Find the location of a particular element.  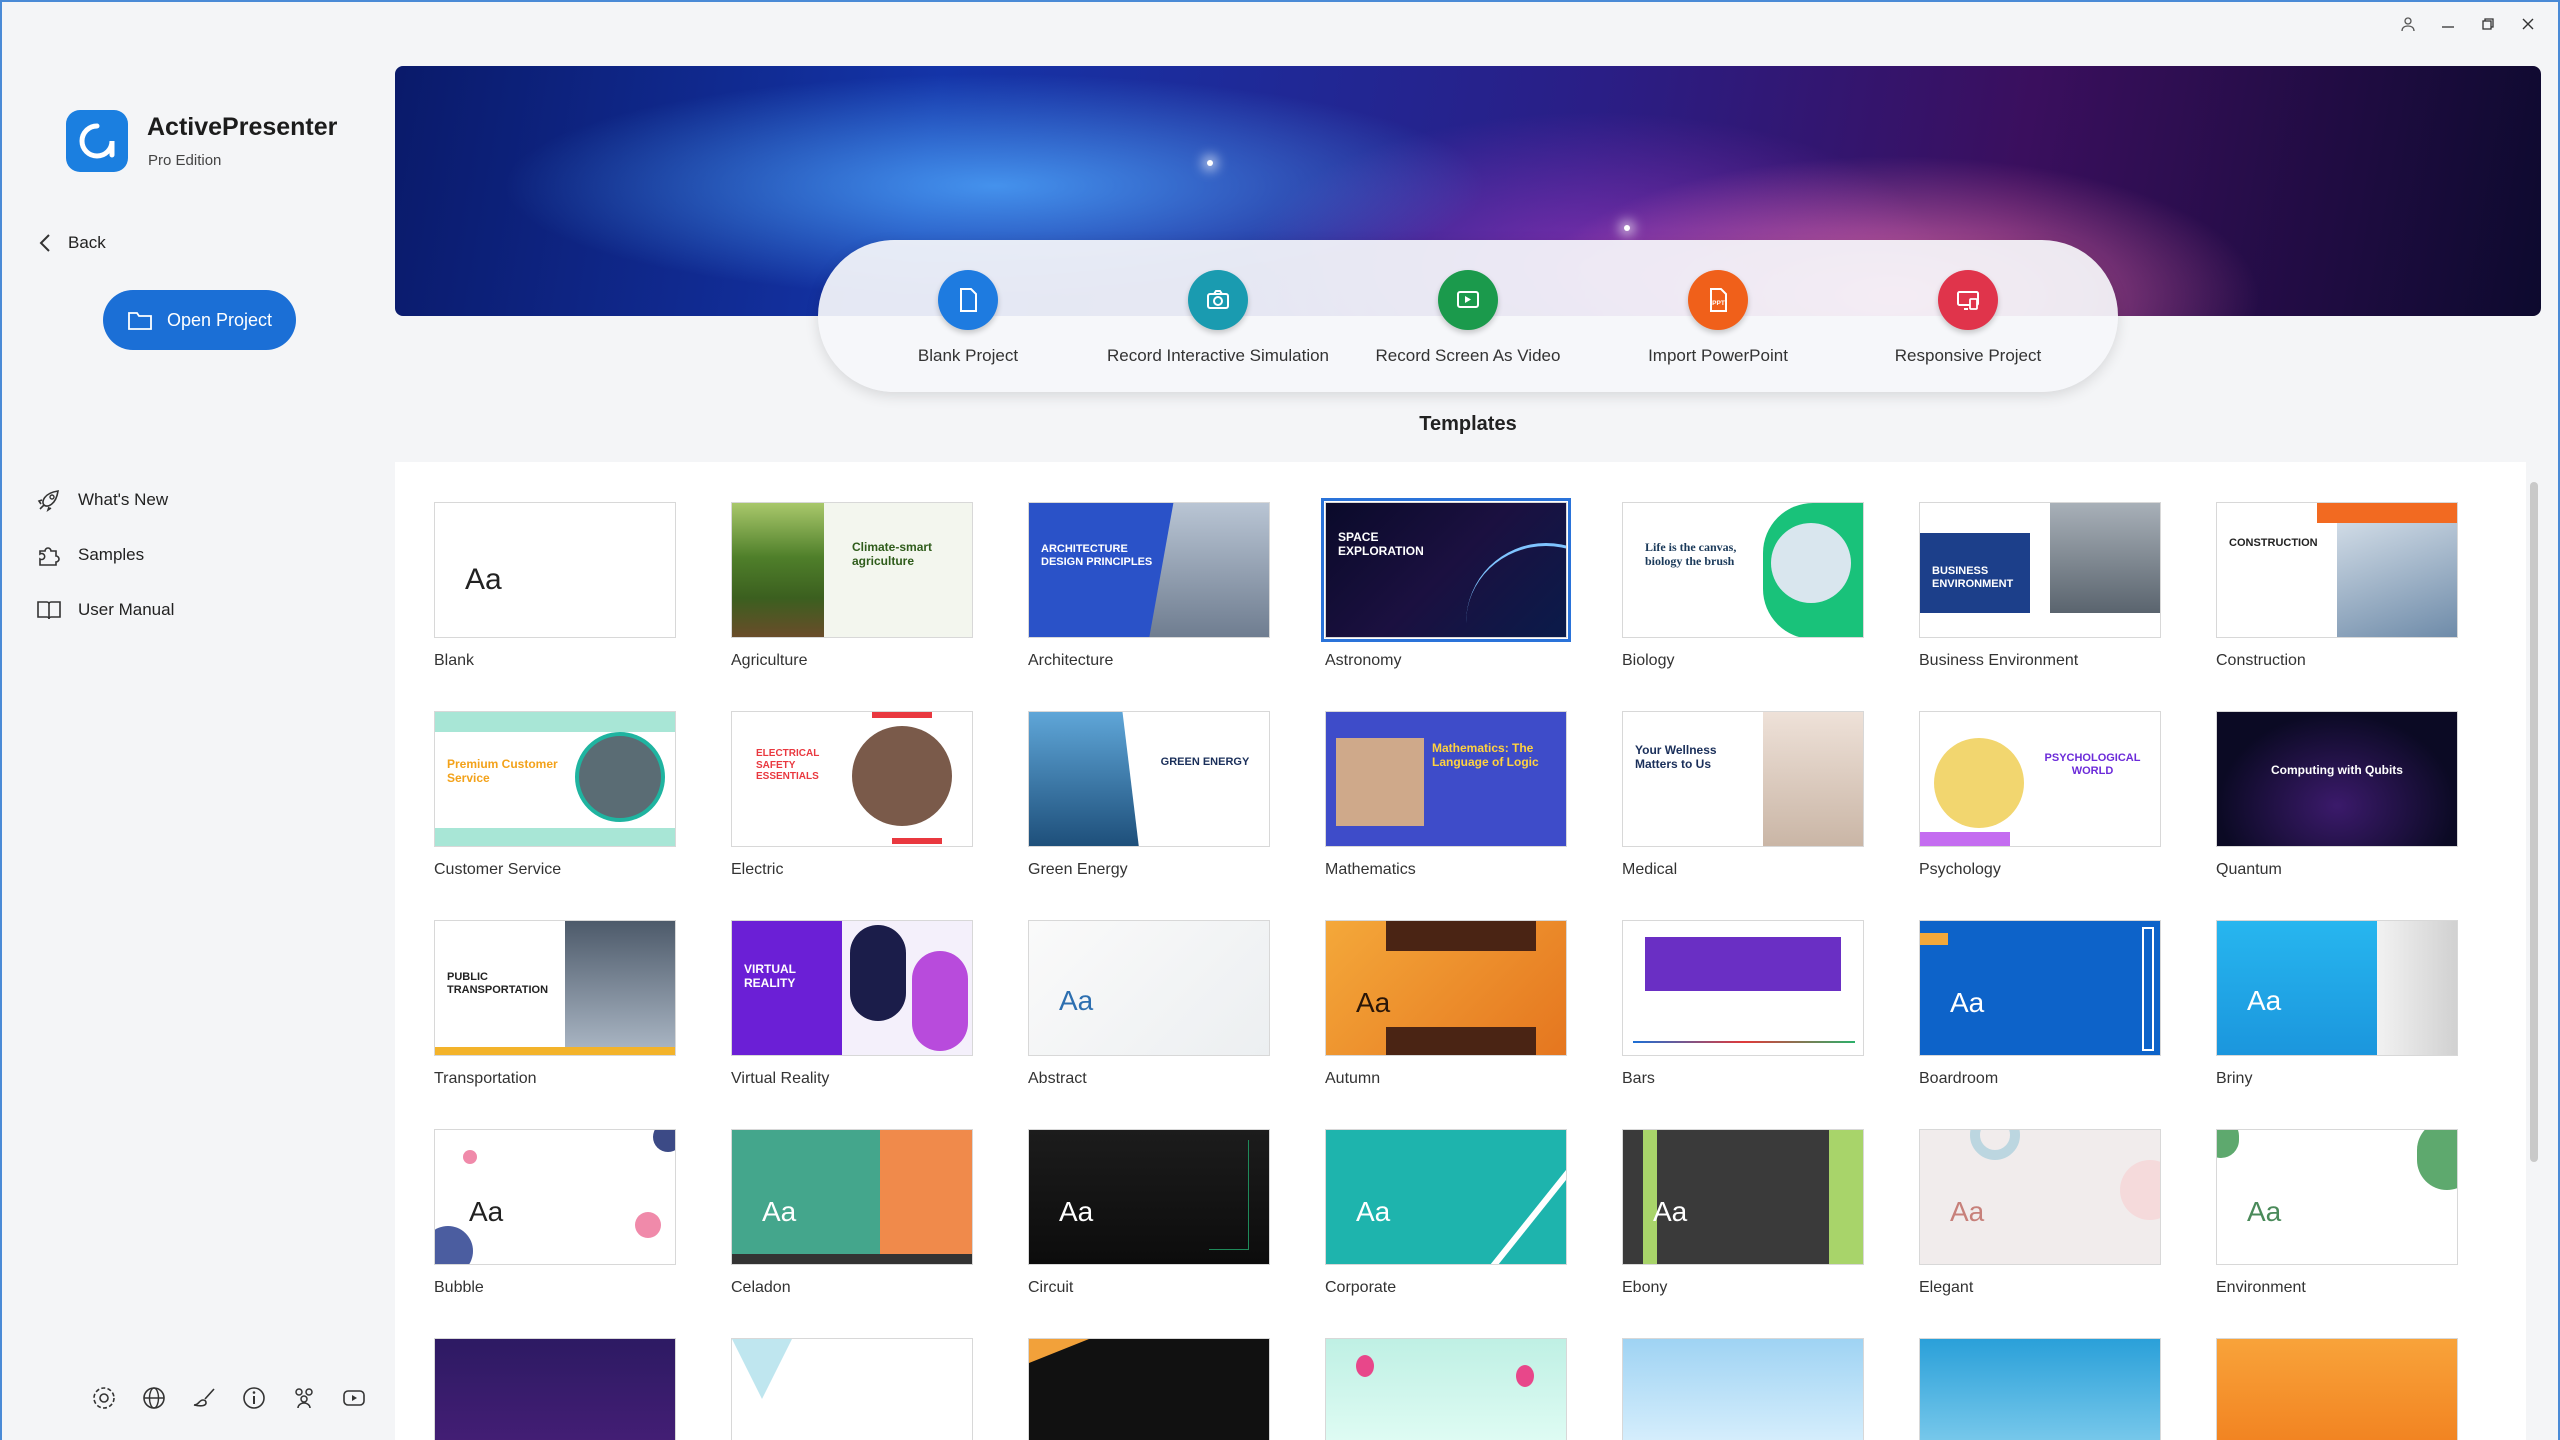

thumb-title: SPACE EXPLORATION is located at coordinates (1381, 544).